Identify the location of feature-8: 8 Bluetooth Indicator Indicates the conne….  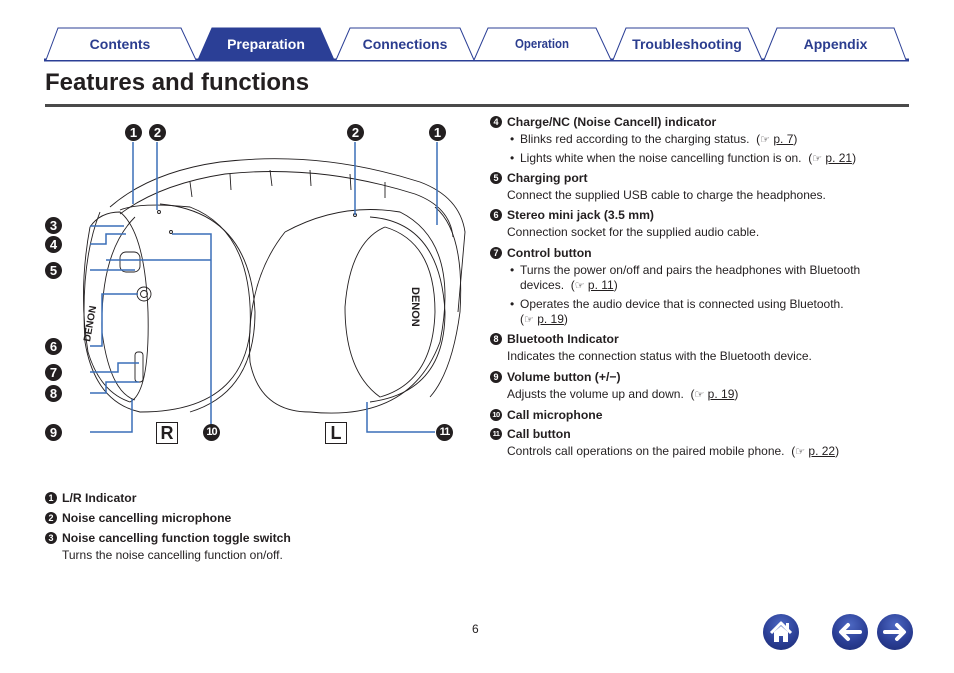
(651, 348).